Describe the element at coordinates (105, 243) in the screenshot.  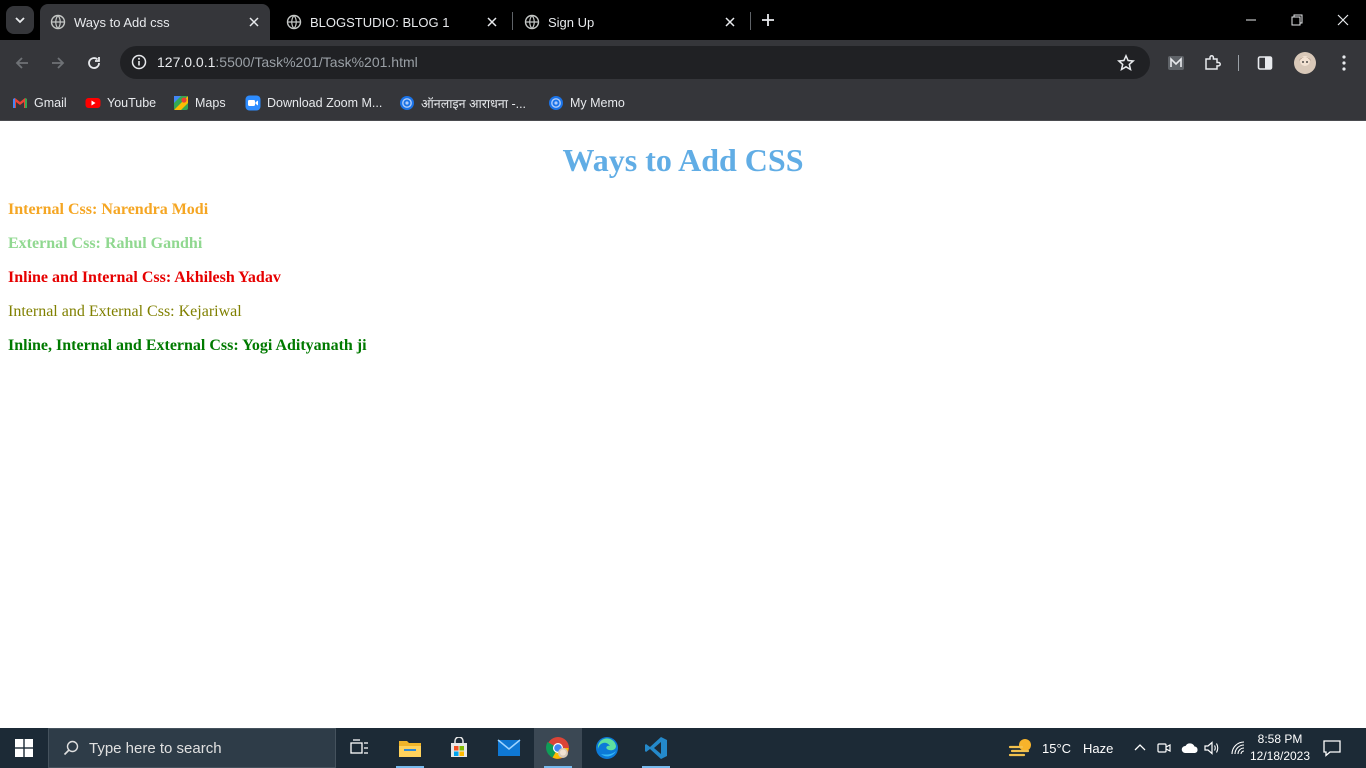
I see `content-line-external-css: External Css: Rahul Gandhi` at that location.